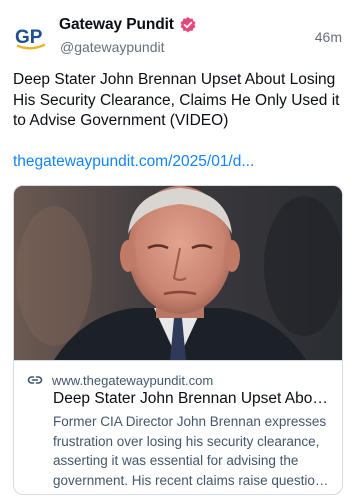 The height and width of the screenshot is (500, 356). Describe the element at coordinates (112, 47) in the screenshot. I see `author-handle: @gatewaypundit` at that location.